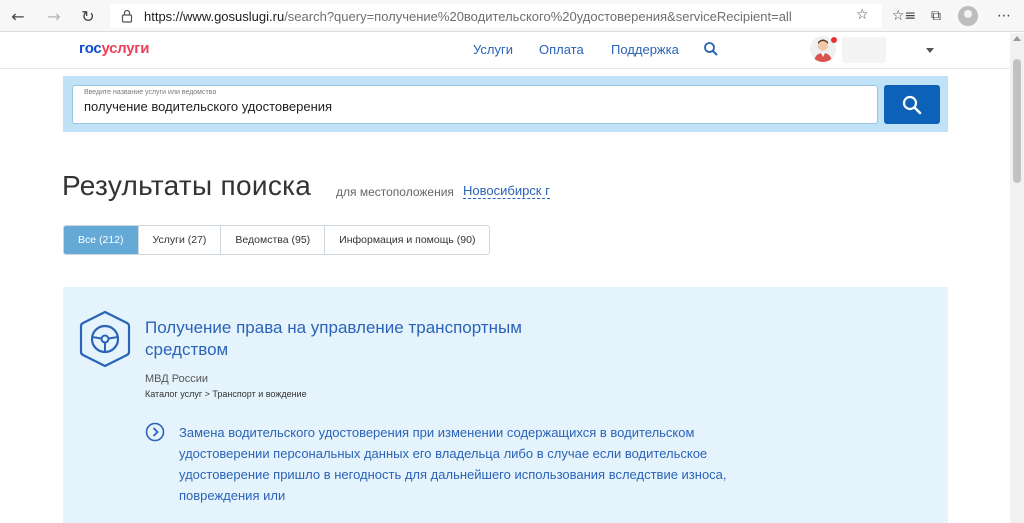 The width and height of the screenshot is (1024, 523). Describe the element at coordinates (90, 48) in the screenshot. I see `logo-part-gos: гос` at that location.